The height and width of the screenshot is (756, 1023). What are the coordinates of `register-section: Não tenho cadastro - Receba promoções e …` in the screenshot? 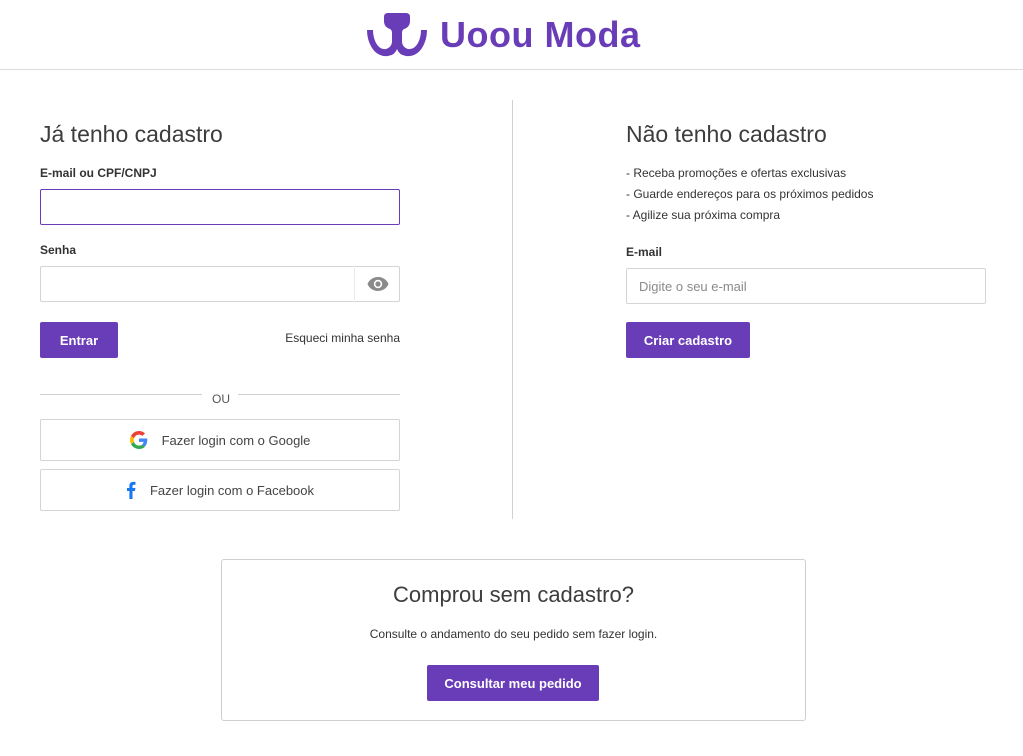 It's located at (806, 229).